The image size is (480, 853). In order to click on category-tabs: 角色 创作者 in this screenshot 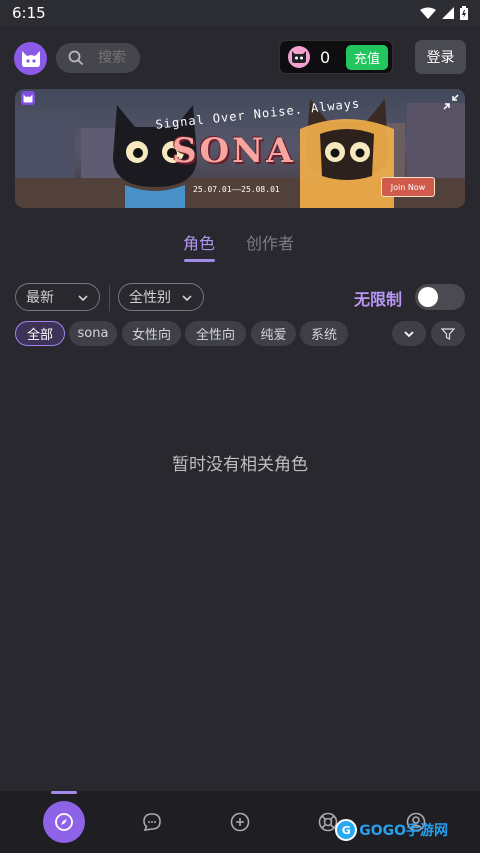, I will do `click(240, 247)`.